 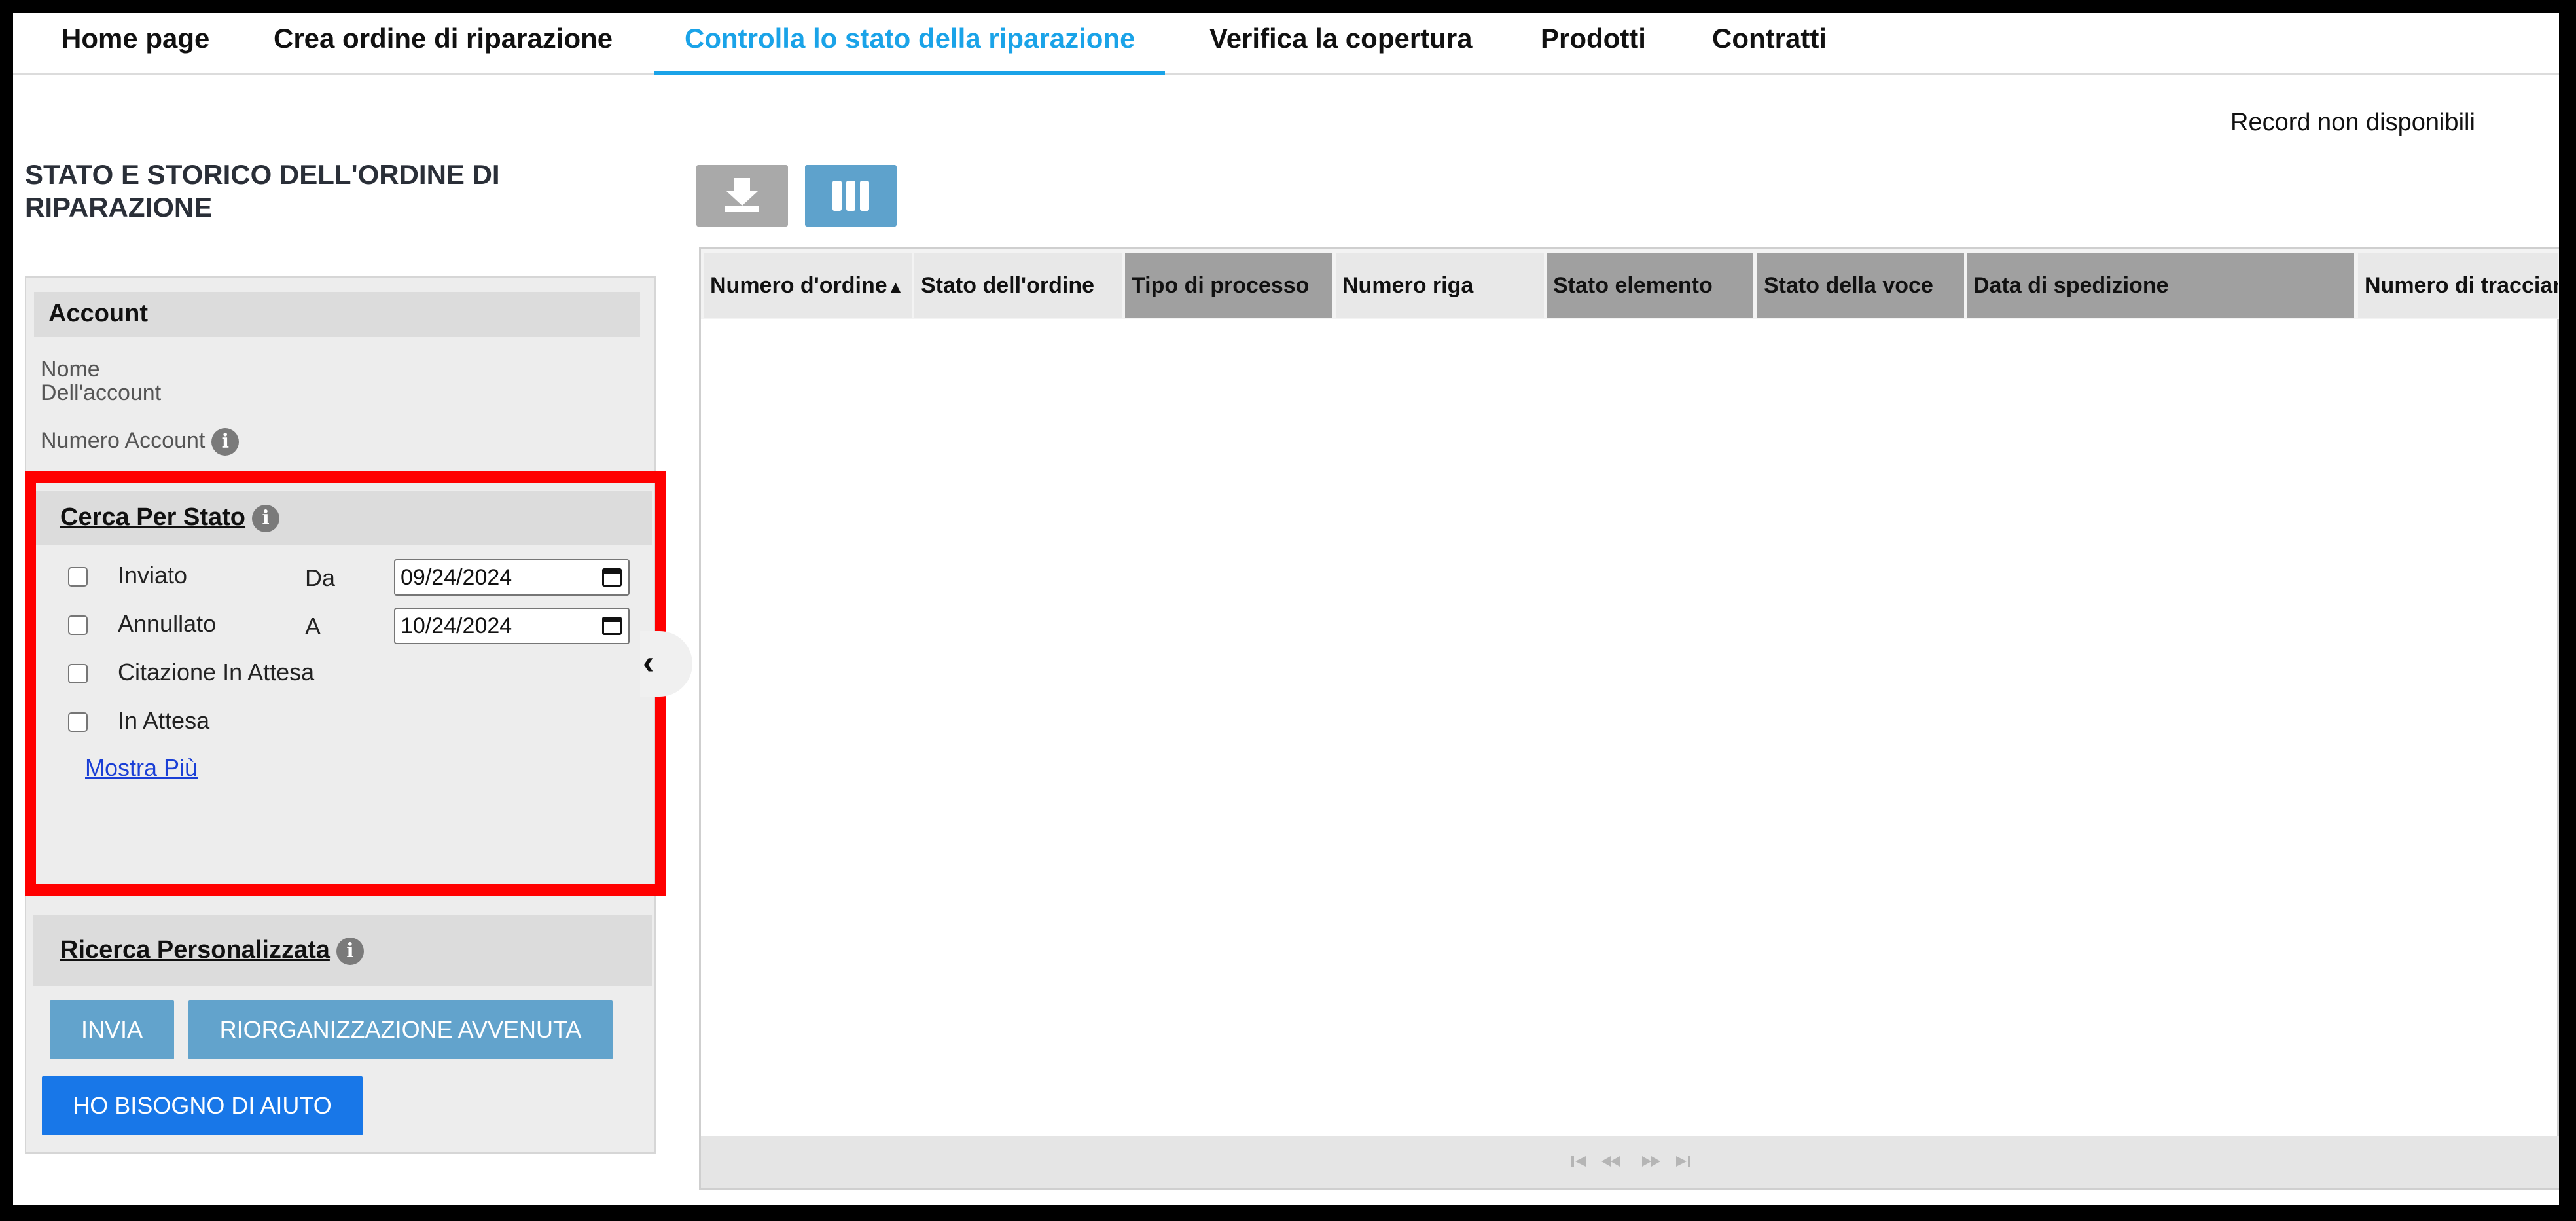 What do you see at coordinates (443, 43) in the screenshot?
I see `tab-create-repair-order: Crea ordine di riparazione` at bounding box center [443, 43].